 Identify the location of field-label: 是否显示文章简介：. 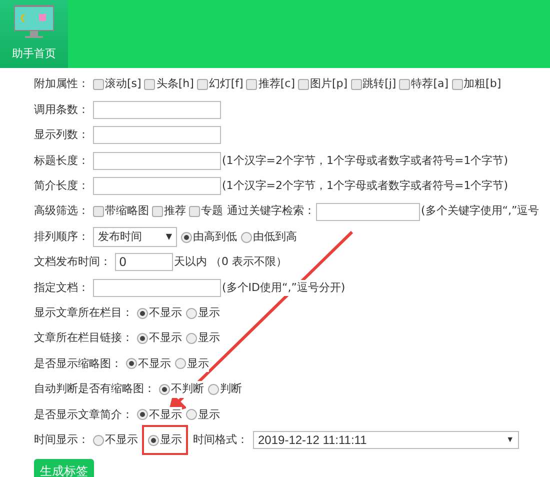
(83, 414).